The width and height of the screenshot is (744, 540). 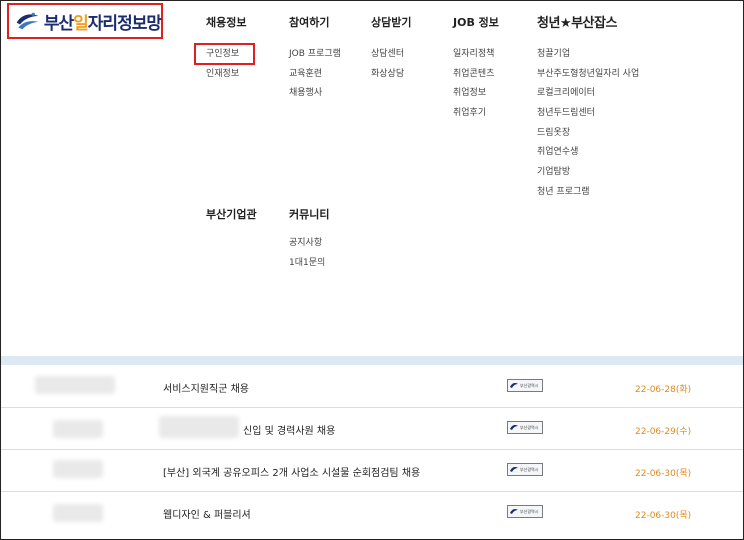 I want to click on nav-item-counseling-center: 상담센터, so click(x=391, y=55).